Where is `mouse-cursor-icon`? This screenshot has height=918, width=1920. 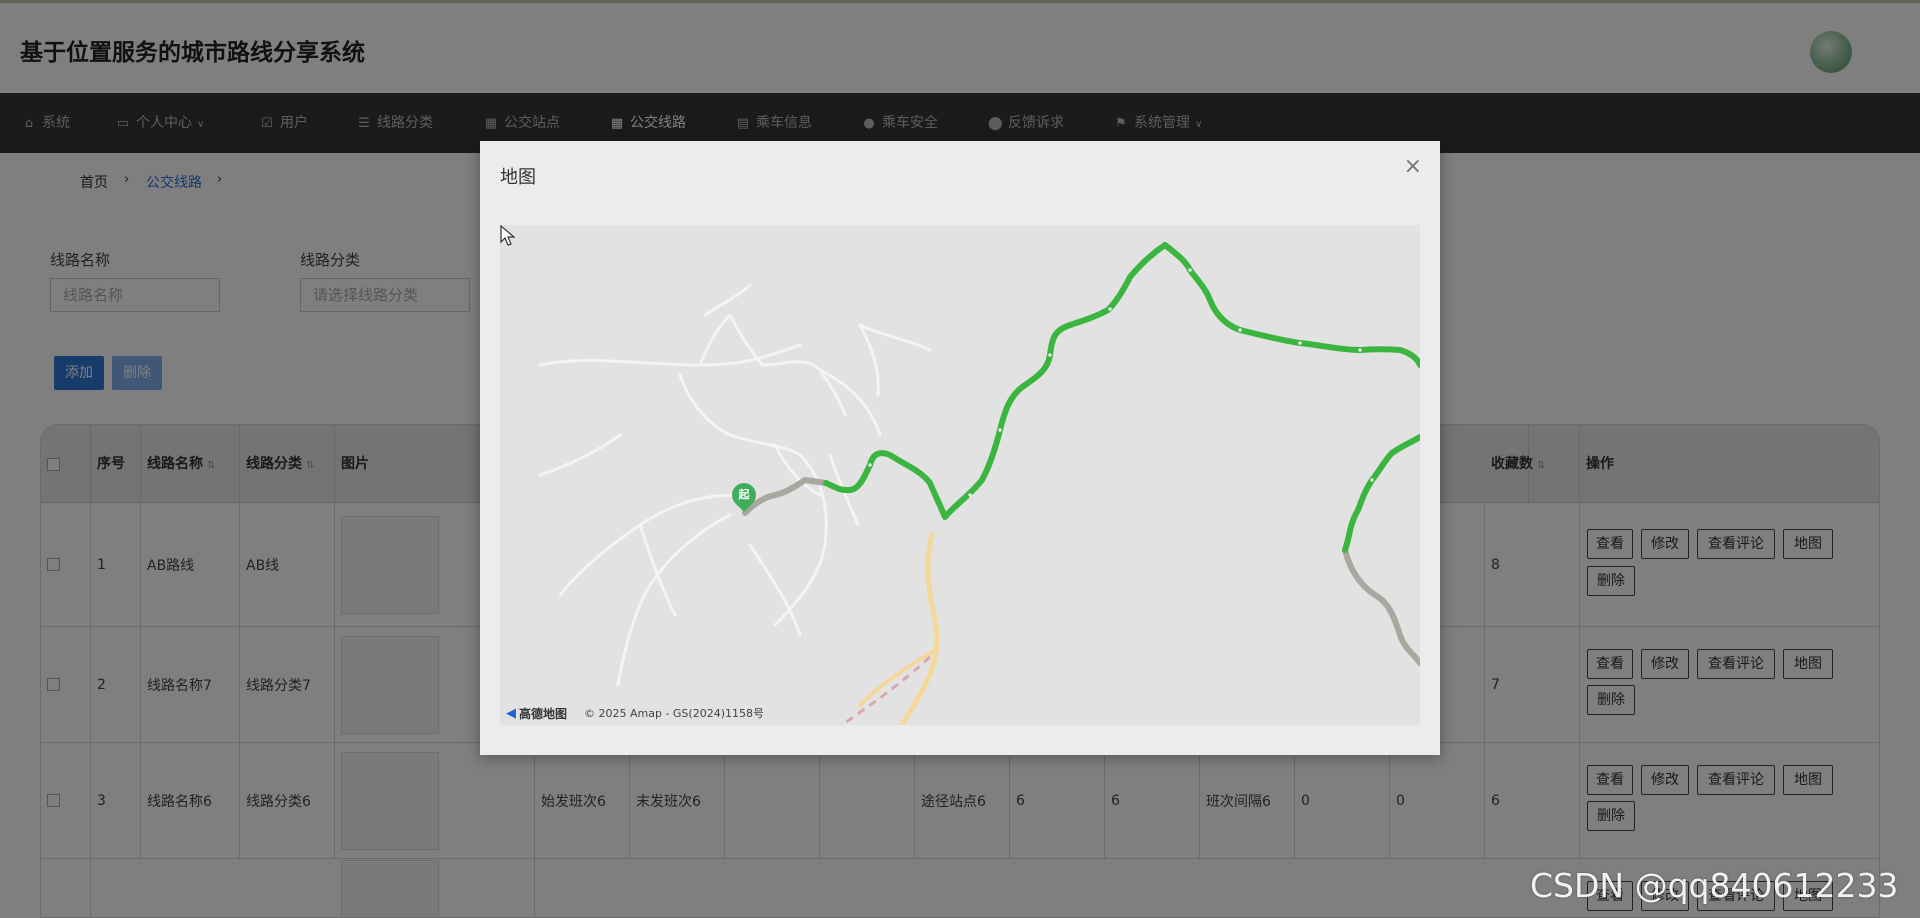 mouse-cursor-icon is located at coordinates (508, 235).